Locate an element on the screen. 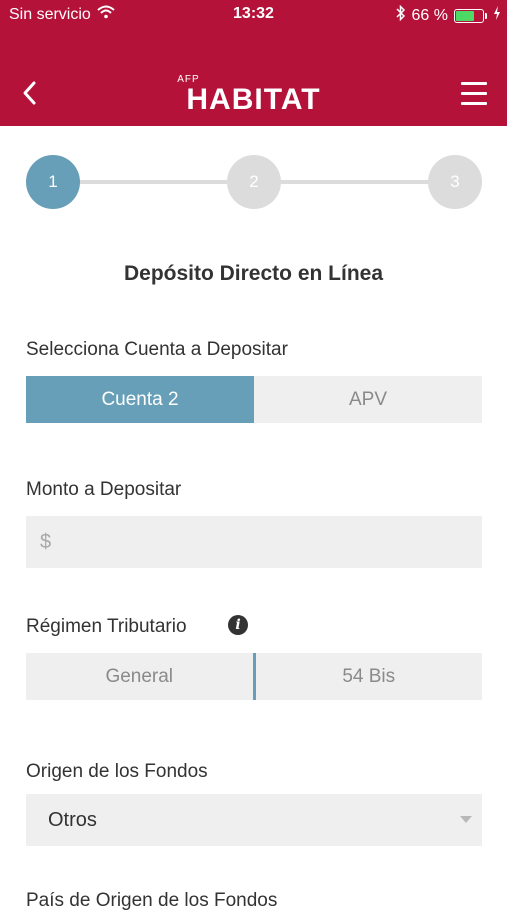 The width and height of the screenshot is (507, 912). amount-placeholder: $ is located at coordinates (46, 541).